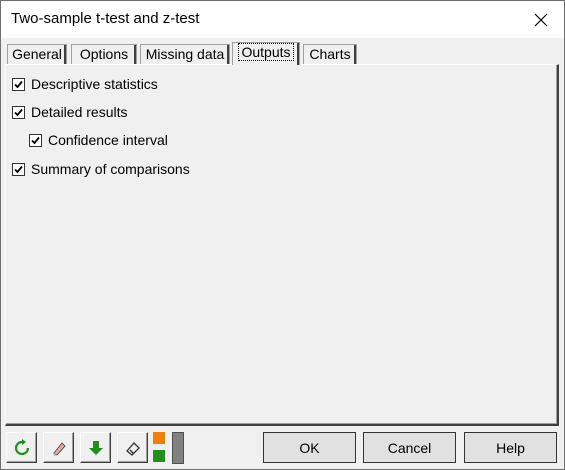  I want to click on summary-of-comparisons-checkbox: Summary of comparisons, so click(101, 169).